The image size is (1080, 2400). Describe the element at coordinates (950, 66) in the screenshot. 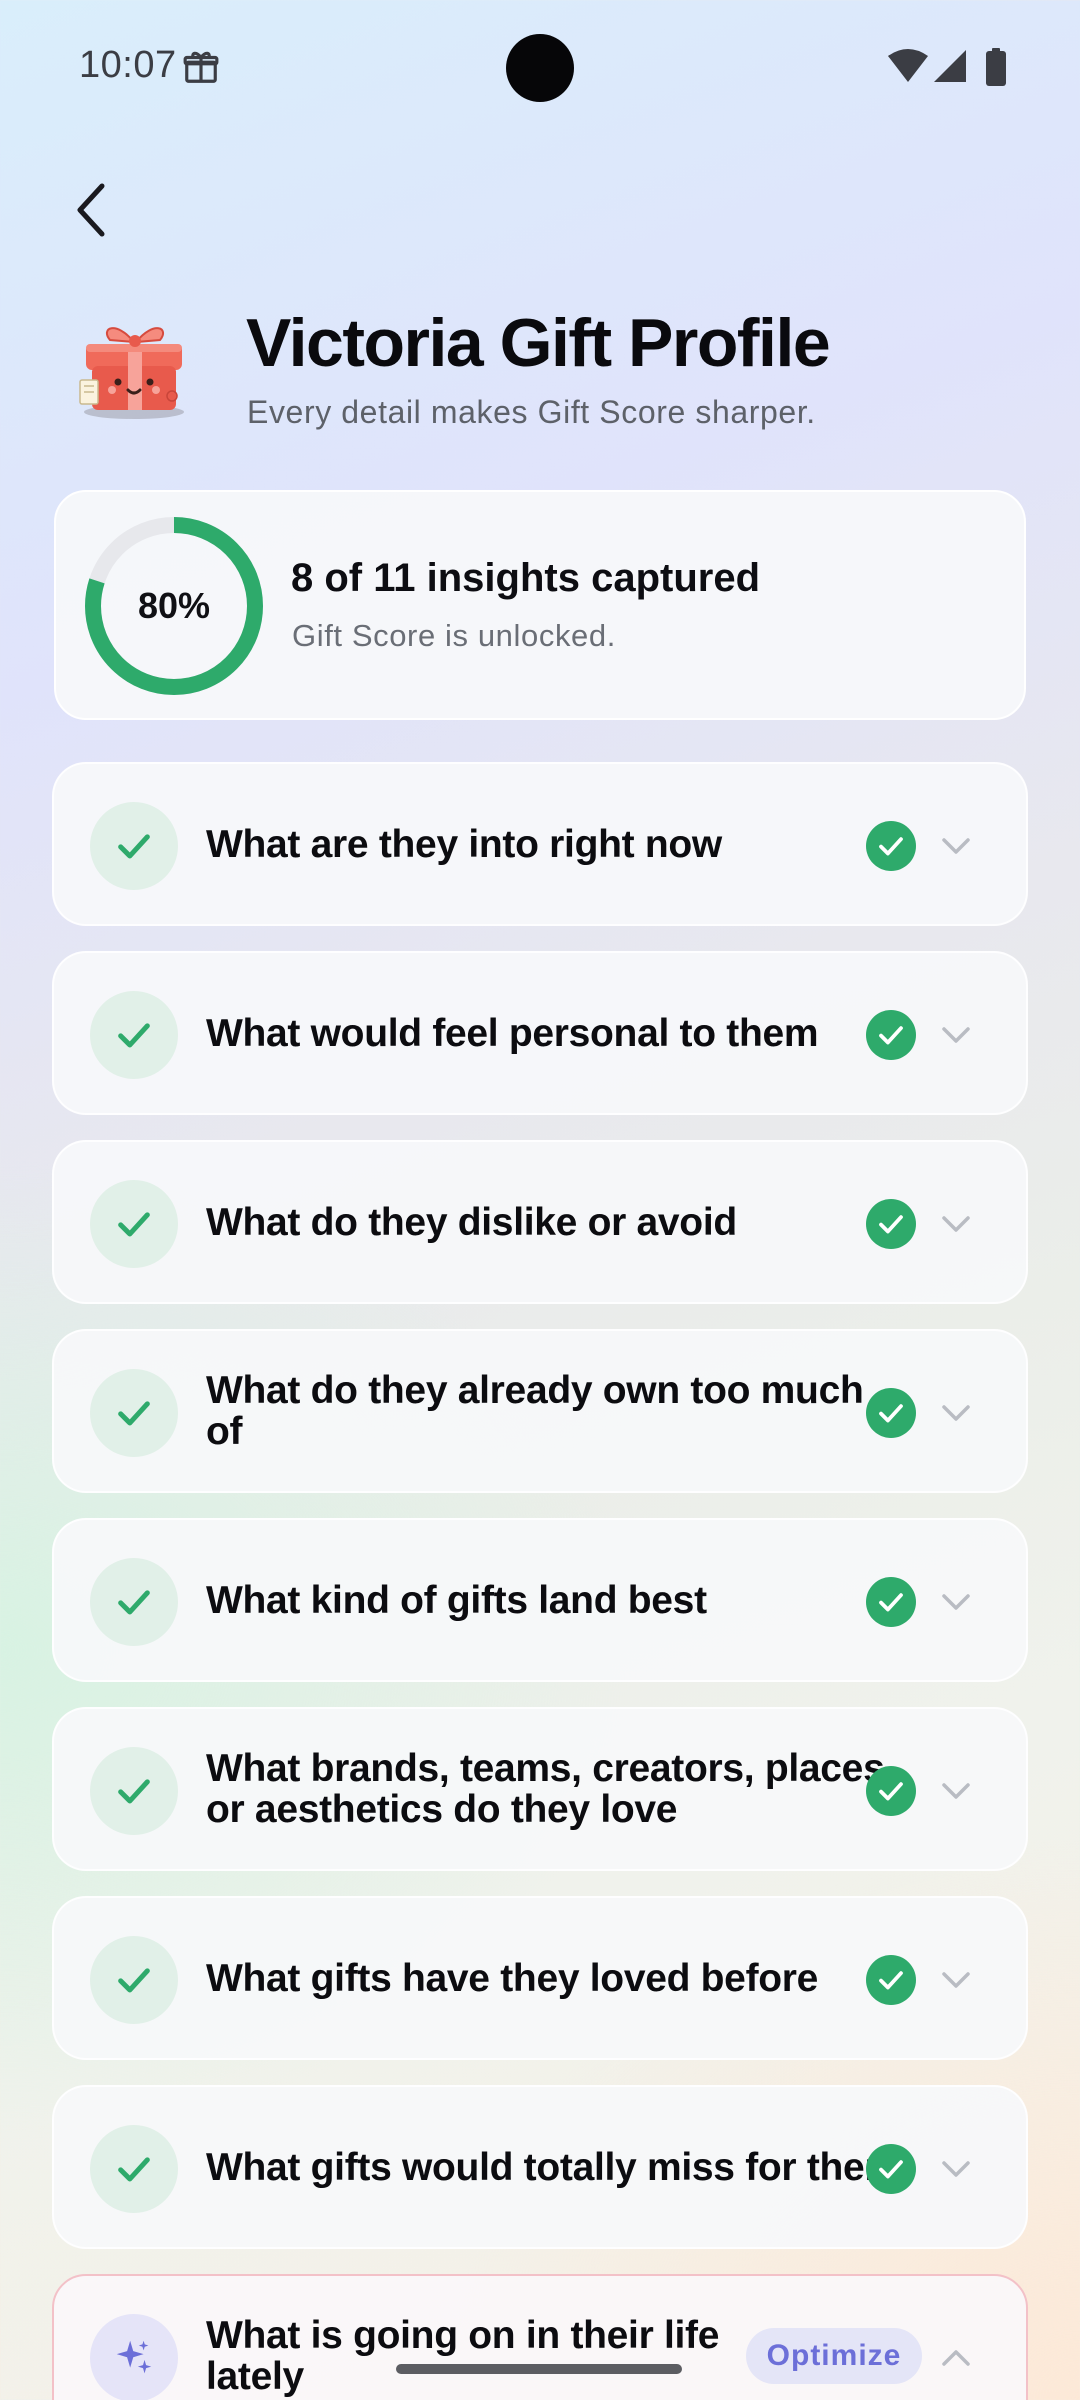

I see `signal-icon` at that location.